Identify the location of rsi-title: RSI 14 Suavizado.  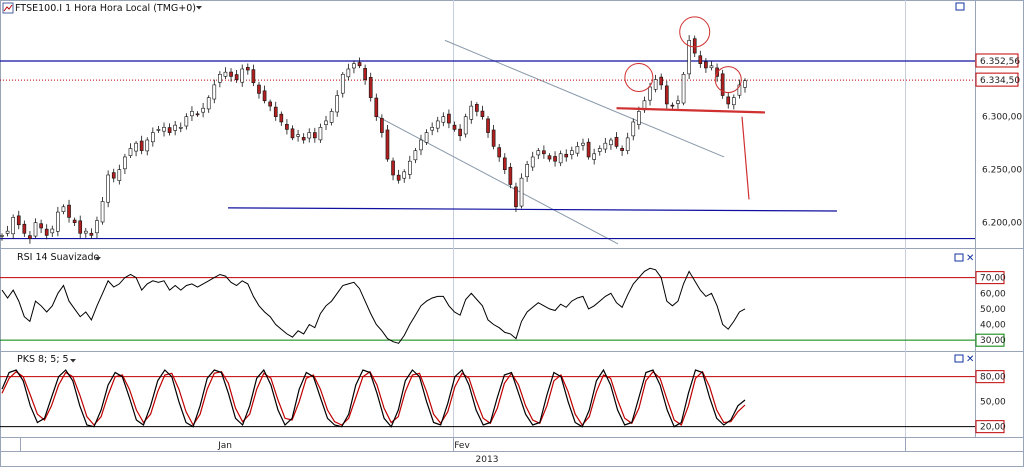
(58, 257).